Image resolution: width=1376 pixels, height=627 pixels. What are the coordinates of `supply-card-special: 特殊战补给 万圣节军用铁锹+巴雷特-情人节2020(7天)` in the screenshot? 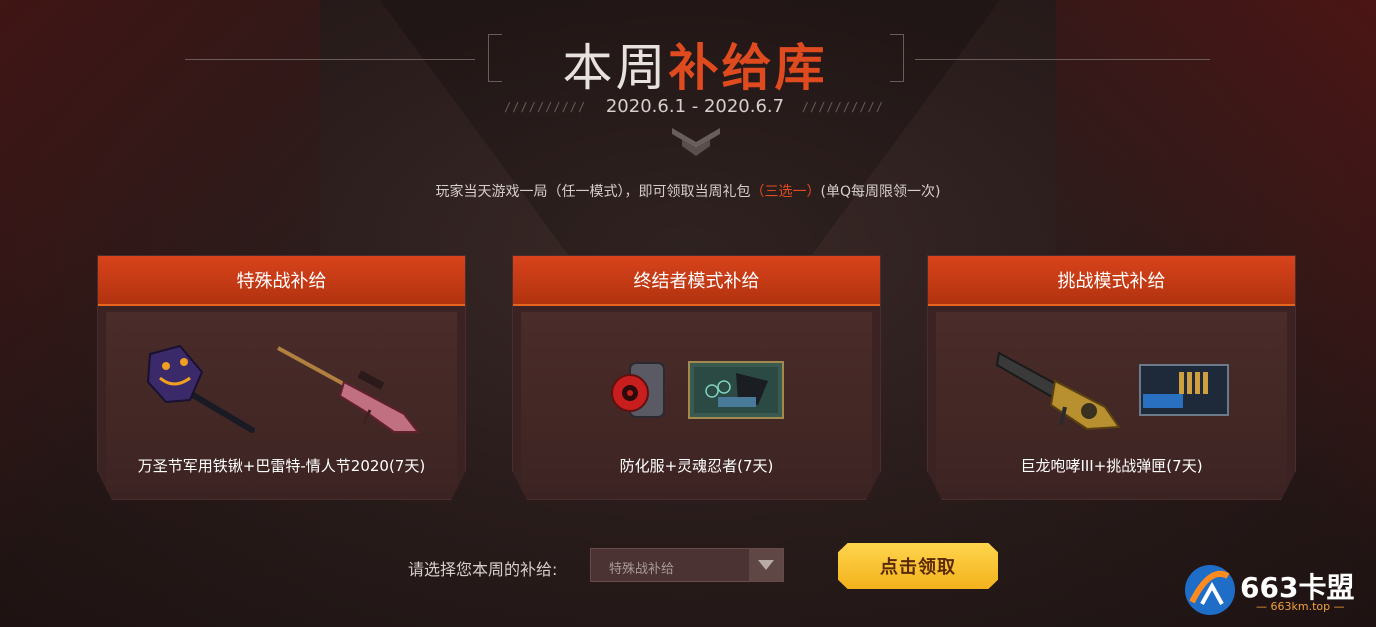 It's located at (281, 377).